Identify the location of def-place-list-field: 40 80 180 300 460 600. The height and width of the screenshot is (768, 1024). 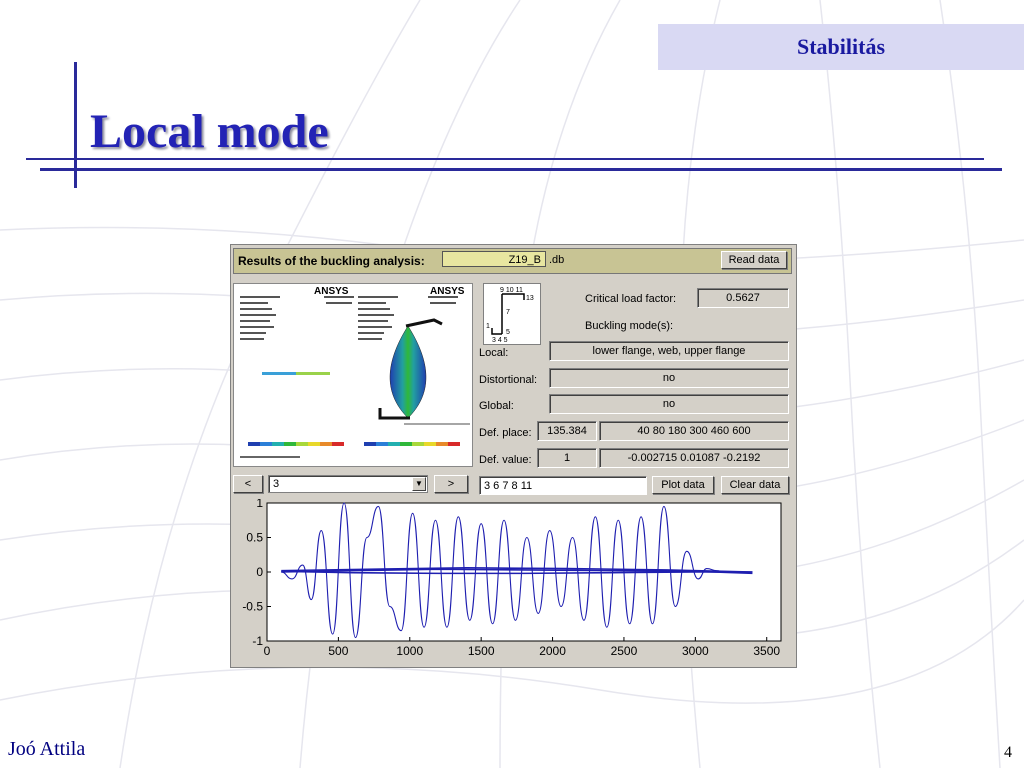
(694, 431).